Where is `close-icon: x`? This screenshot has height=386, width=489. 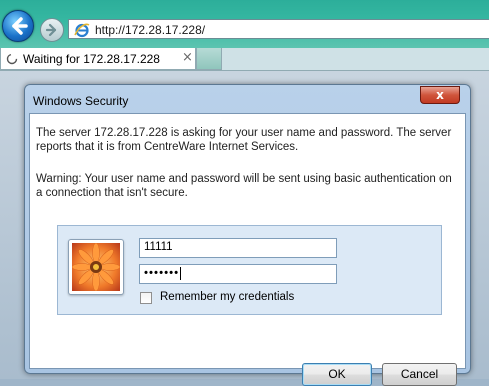
close-icon: x is located at coordinates (440, 95).